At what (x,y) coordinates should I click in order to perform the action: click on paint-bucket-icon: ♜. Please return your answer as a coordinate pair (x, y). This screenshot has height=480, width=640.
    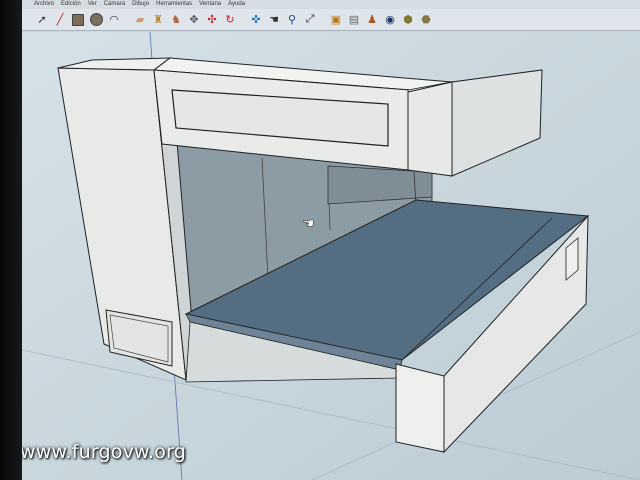
    Looking at the image, I should click on (158, 20).